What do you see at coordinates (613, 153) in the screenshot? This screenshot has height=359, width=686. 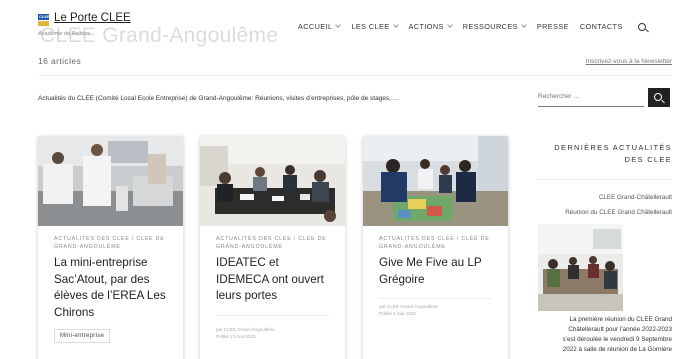 I see `sidebar-widget-title: DERNIÈRES ACTUALITÉS DES CLEE` at bounding box center [613, 153].